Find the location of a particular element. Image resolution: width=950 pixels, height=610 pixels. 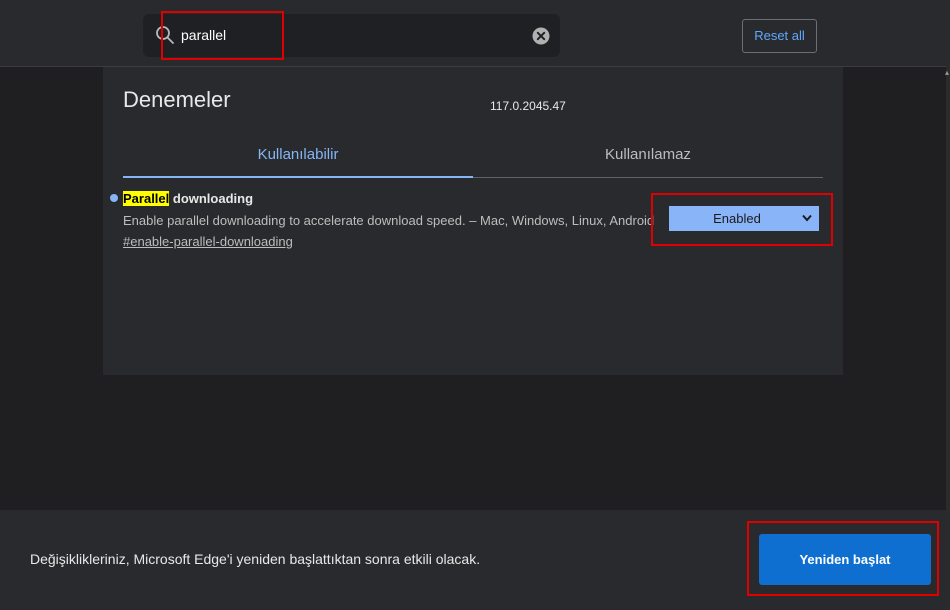

experiment-title: Parallel downloading is located at coordinates (188, 198).